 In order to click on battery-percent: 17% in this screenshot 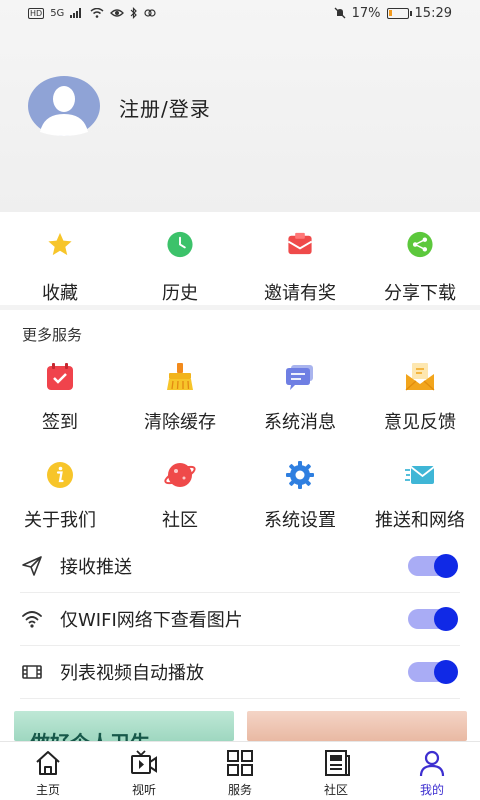, I will do `click(366, 13)`.